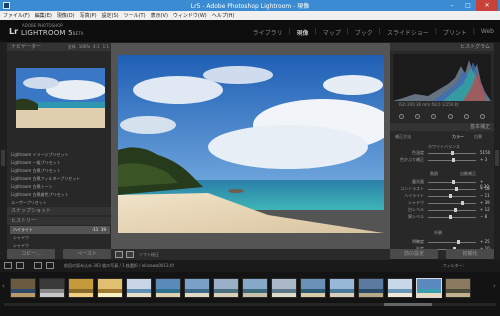 This screenshot has width=500, height=316. I want to click on preset-folder: ユーザープリセット, so click(59, 203).